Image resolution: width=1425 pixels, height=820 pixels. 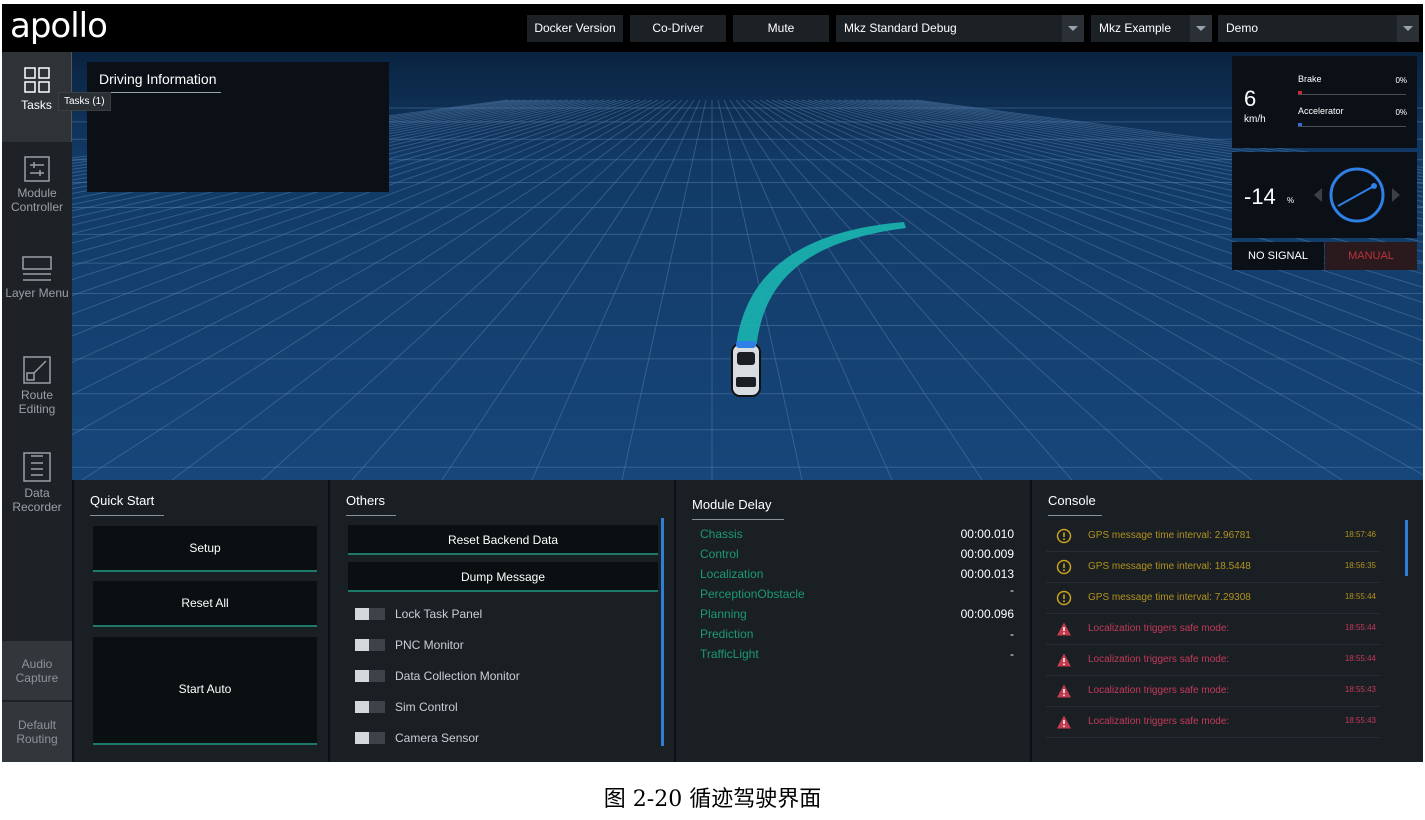 What do you see at coordinates (370, 676) in the screenshot?
I see `data-collection-monitor-toggle` at bounding box center [370, 676].